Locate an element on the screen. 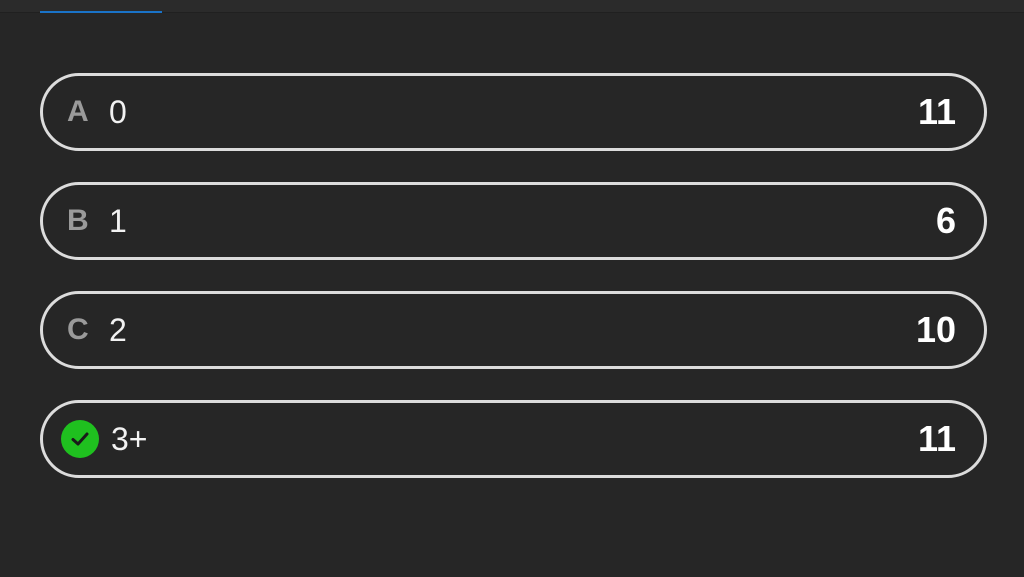  answer-option-c: C 2 10 is located at coordinates (513, 330).